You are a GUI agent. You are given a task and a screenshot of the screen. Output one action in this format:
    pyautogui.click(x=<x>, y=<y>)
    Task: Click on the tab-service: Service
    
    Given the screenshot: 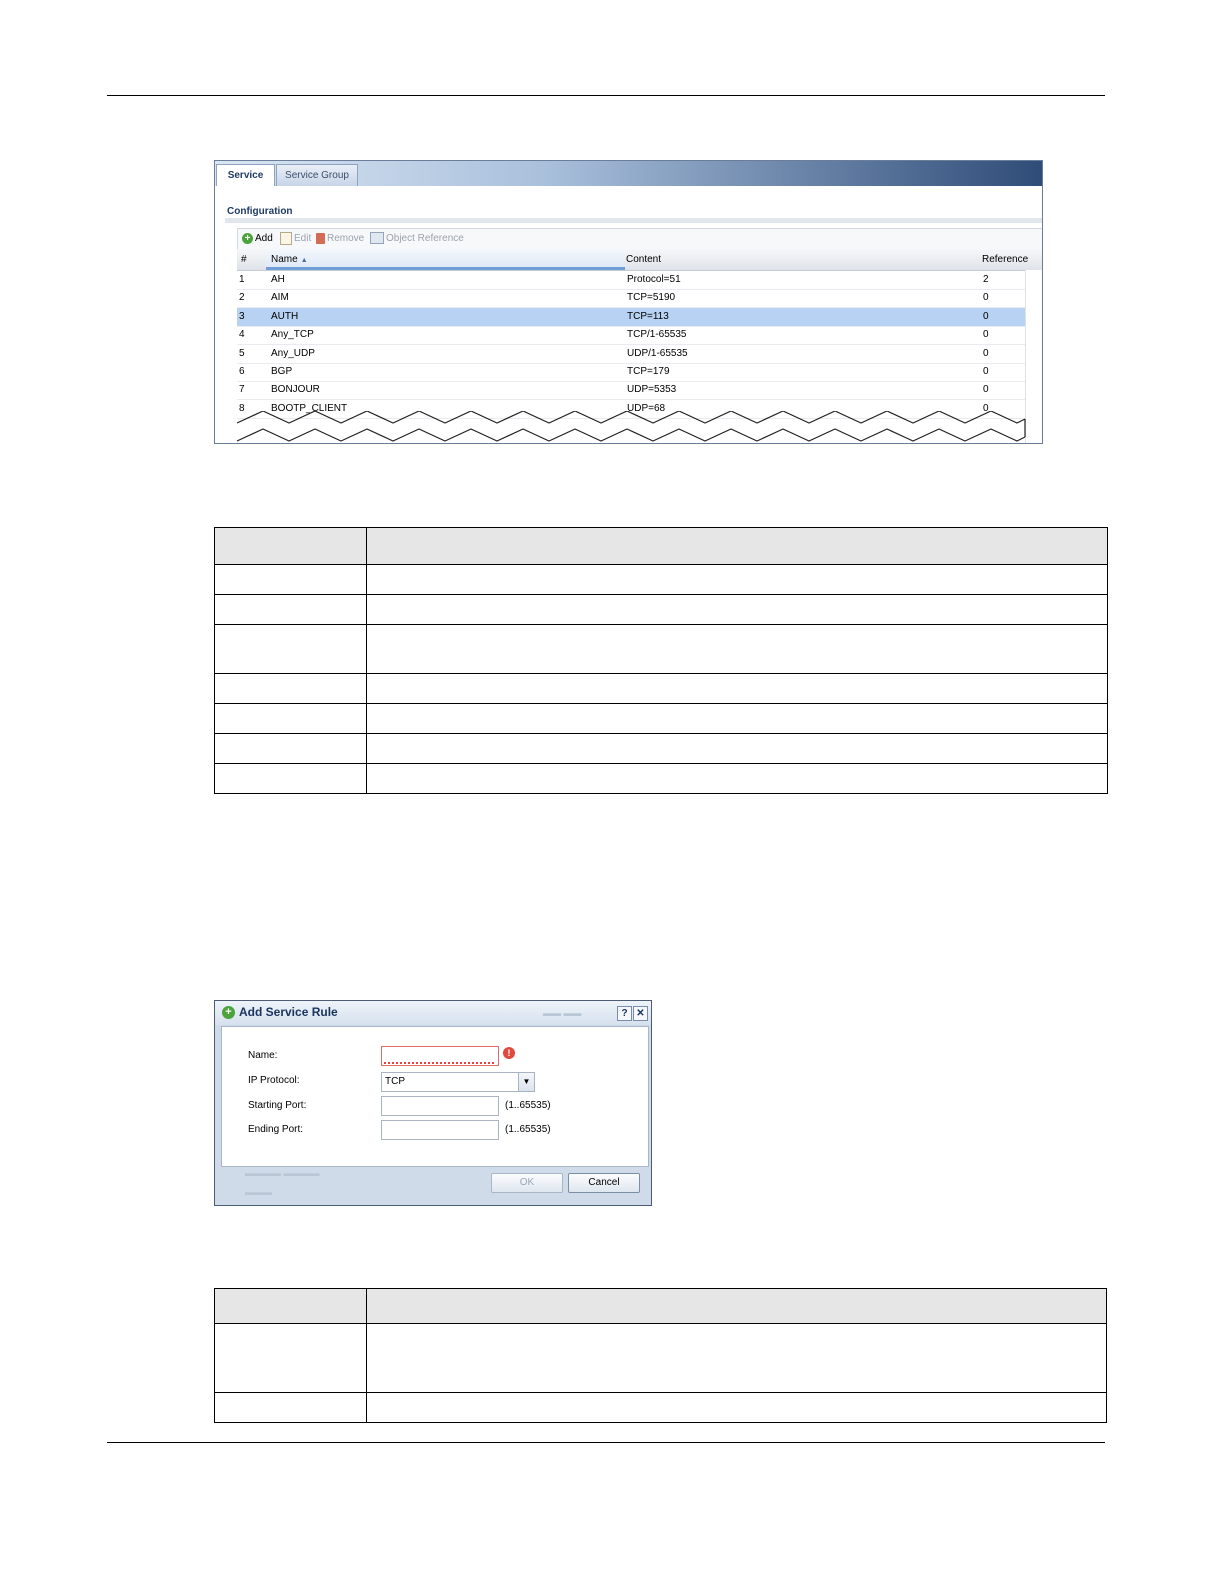 What is the action you would take?
    pyautogui.click(x=245, y=175)
    